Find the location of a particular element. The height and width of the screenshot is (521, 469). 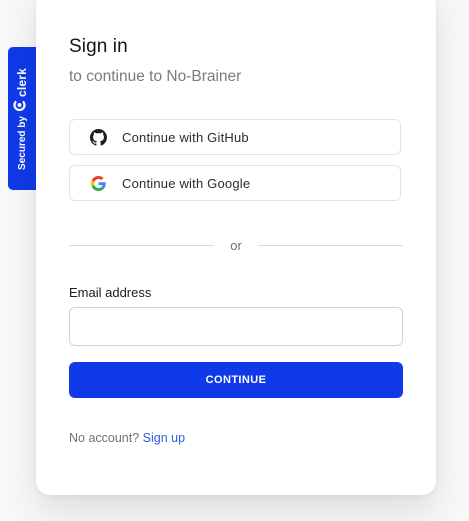

continue-with-github-button: Continue with GitHub is located at coordinates (235, 137).